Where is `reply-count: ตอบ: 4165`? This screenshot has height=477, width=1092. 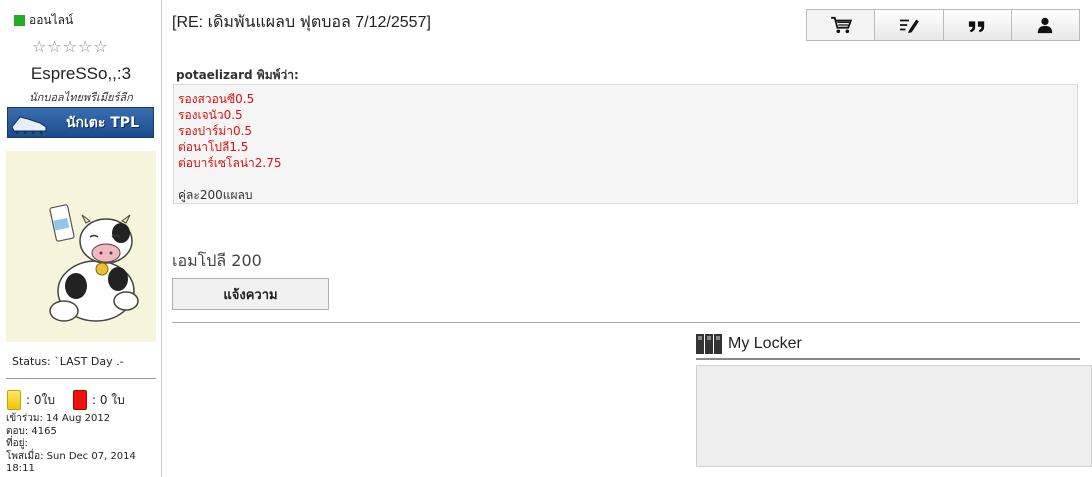
reply-count: ตอบ: 4165 is located at coordinates (31, 431).